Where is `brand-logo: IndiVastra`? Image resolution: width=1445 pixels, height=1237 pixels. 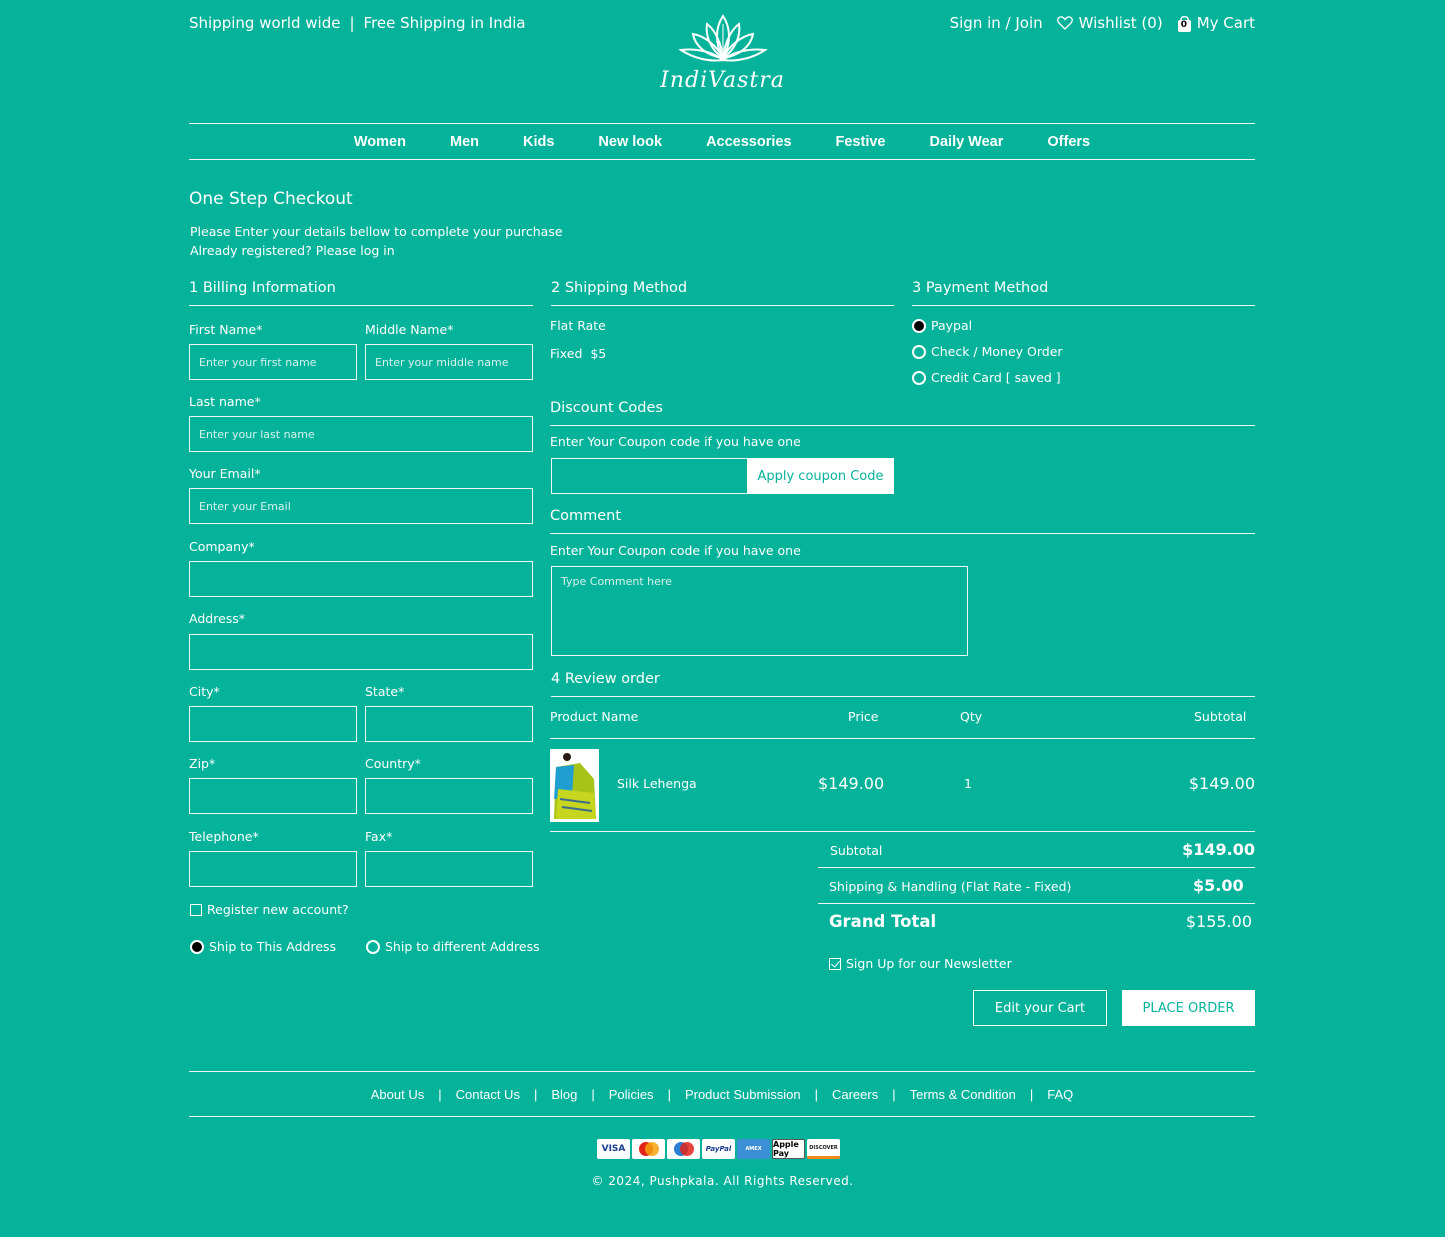
brand-logo: IndiVastra is located at coordinates (722, 51).